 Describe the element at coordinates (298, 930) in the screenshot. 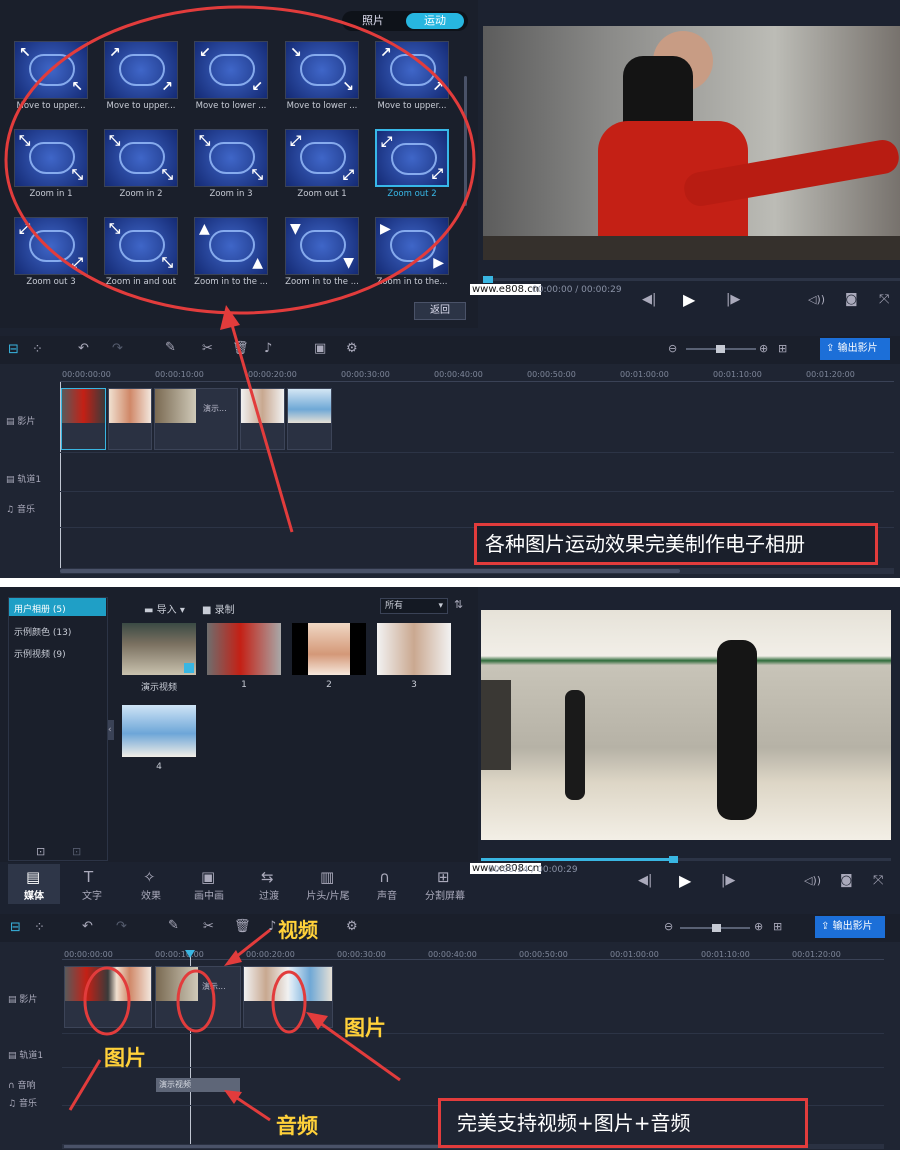

I see `annotation-video: 视频` at that location.